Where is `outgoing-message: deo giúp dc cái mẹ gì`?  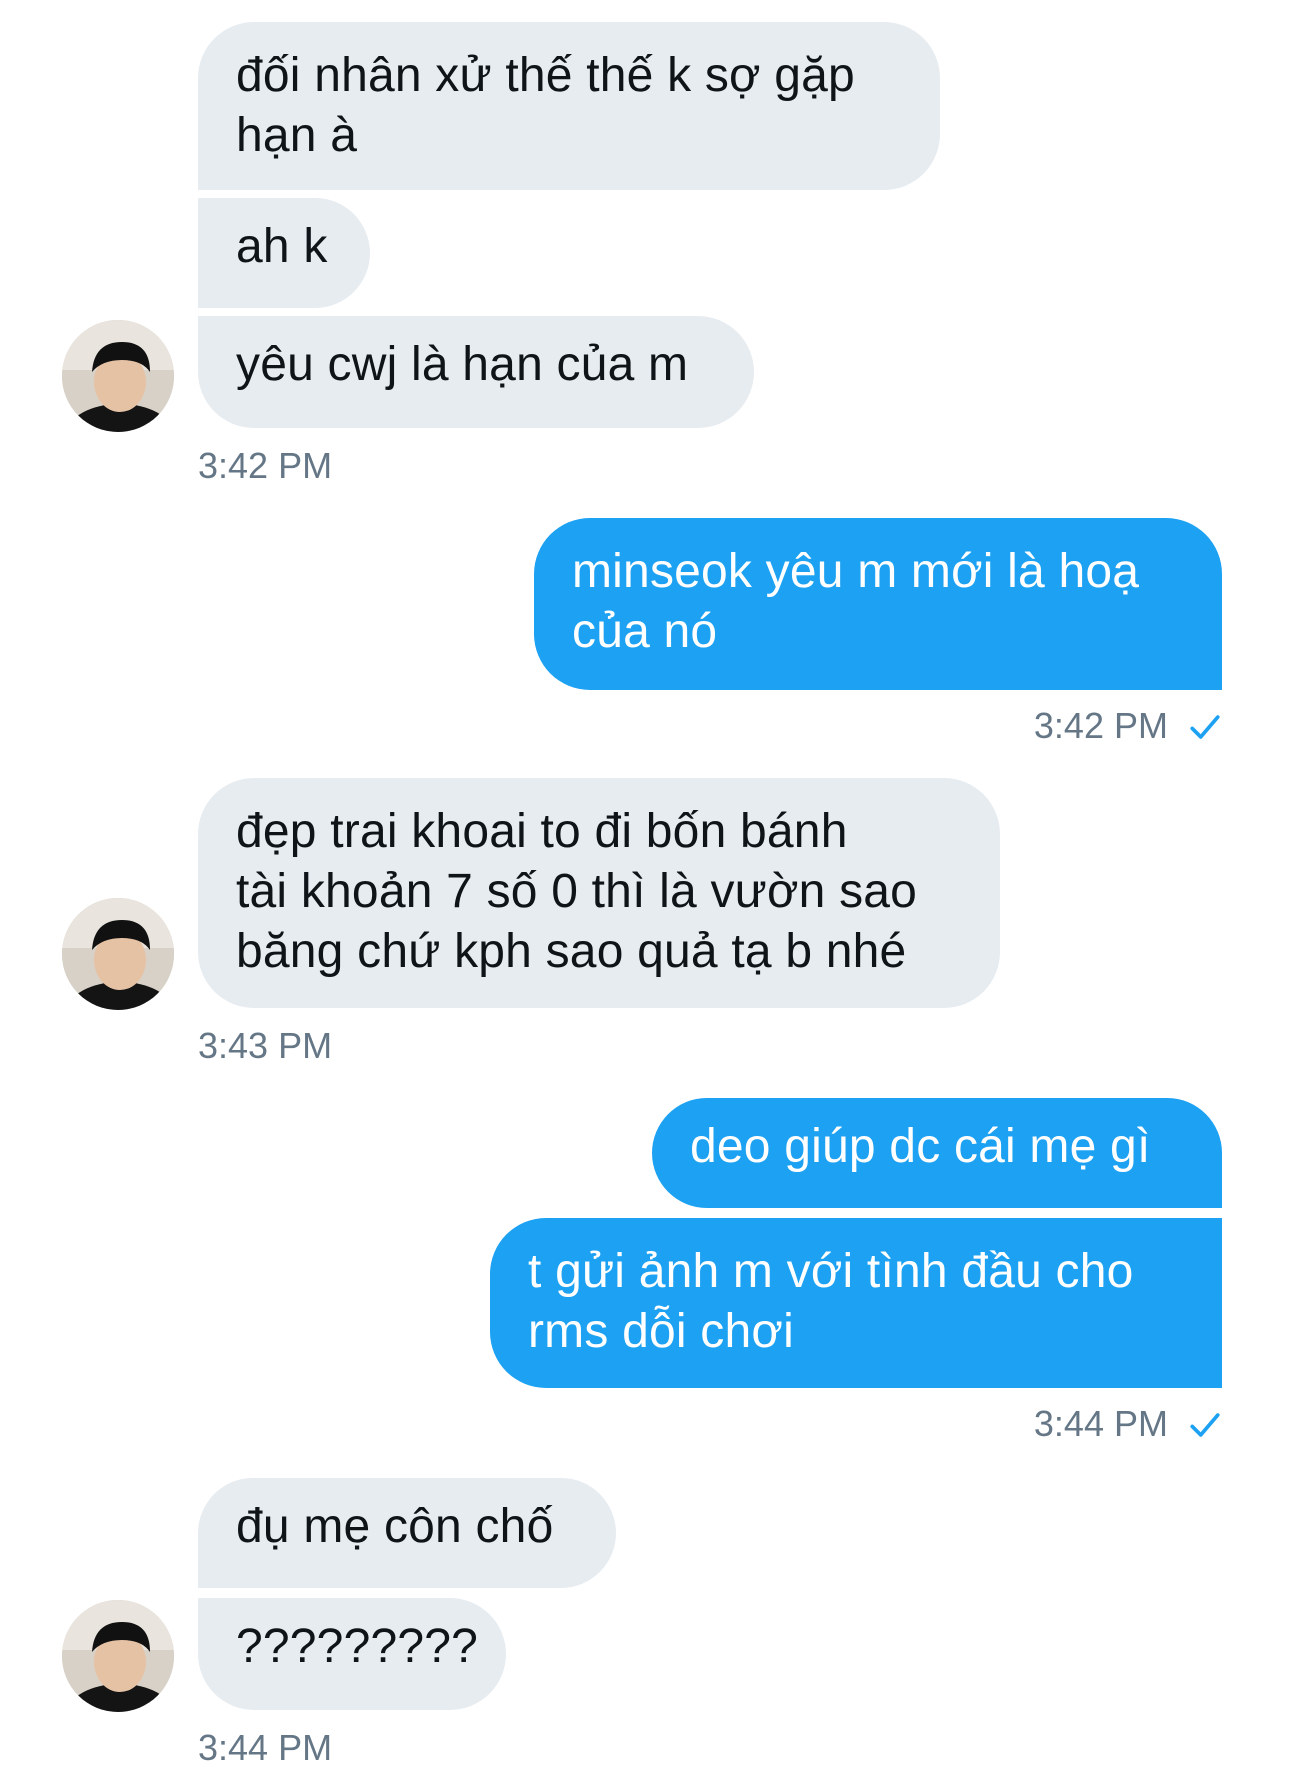 outgoing-message: deo giúp dc cái mẹ gì is located at coordinates (937, 1153).